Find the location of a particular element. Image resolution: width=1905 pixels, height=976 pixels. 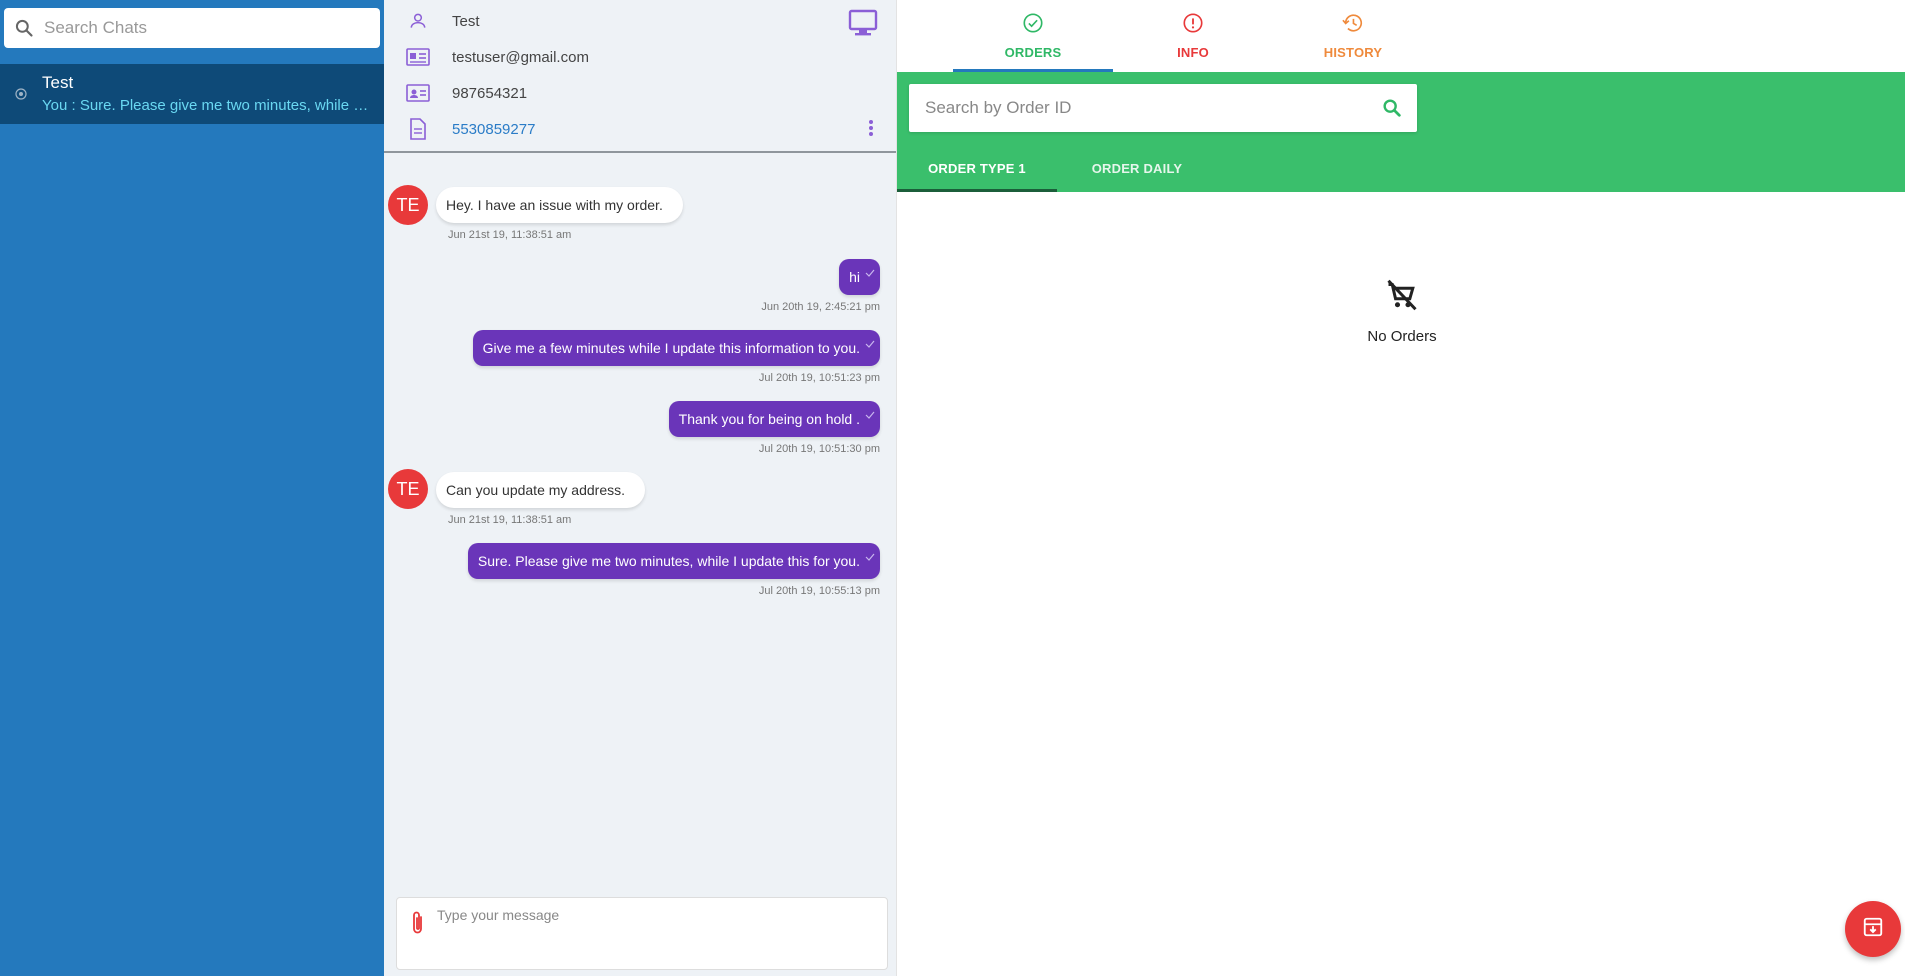

empty-orders: No Orders is located at coordinates (1402, 311).